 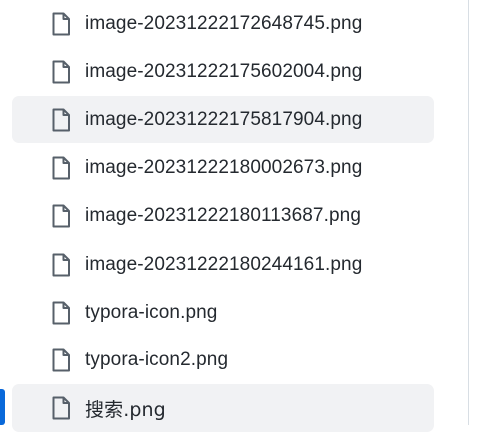 What do you see at coordinates (468, 212) in the screenshot?
I see `panel-divider` at bounding box center [468, 212].